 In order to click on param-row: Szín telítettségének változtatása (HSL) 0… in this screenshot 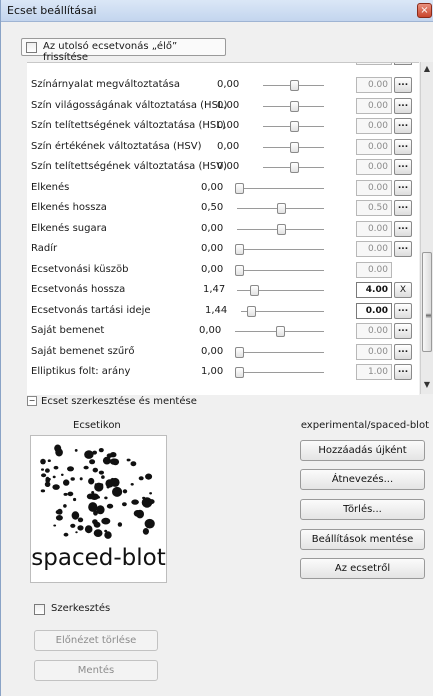, I will do `click(222, 126)`.